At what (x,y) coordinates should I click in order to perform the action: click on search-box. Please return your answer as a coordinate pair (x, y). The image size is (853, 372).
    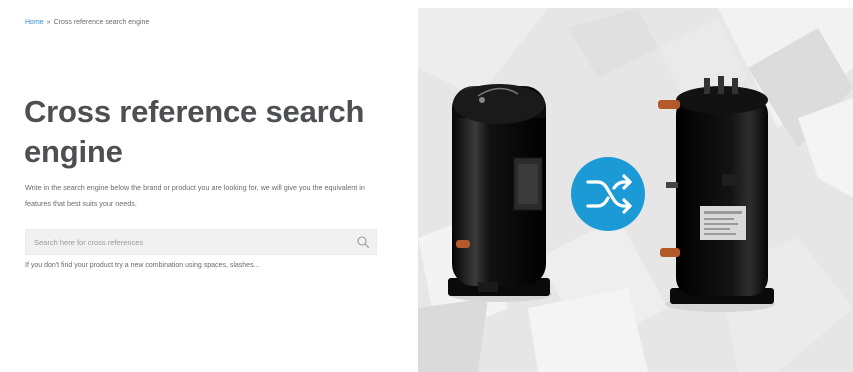
    Looking at the image, I should click on (201, 242).